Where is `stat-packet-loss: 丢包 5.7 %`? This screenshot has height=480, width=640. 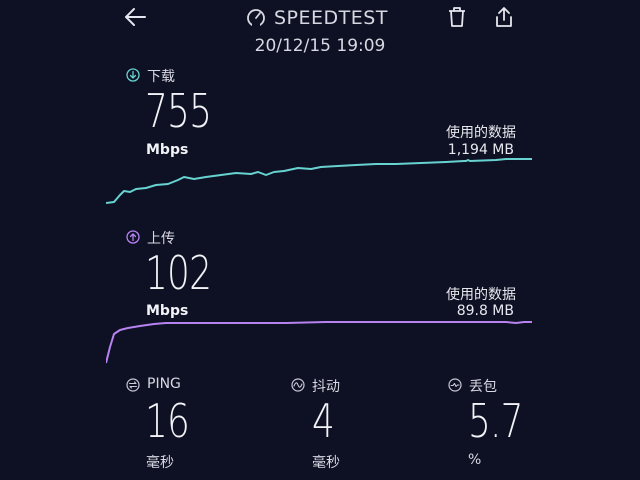
stat-packet-loss: 丢包 5.7 % is located at coordinates (508, 426).